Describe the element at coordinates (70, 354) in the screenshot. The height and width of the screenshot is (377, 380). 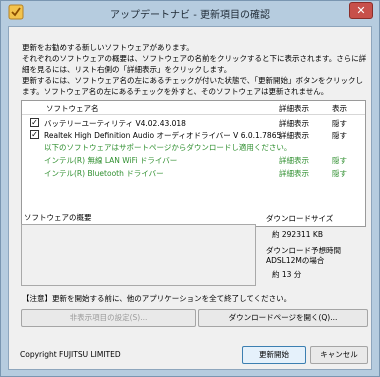
I see `copyright-text: Copyright FUJITSU LIMITED` at that location.